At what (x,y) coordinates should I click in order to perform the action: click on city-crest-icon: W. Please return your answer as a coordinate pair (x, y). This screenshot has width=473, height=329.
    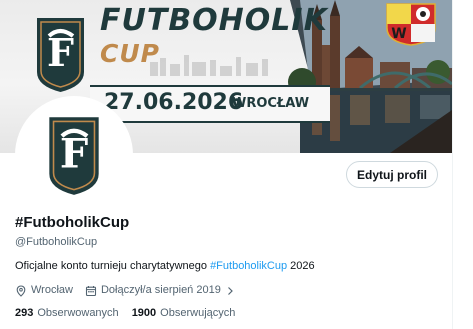
    Looking at the image, I should click on (411, 24).